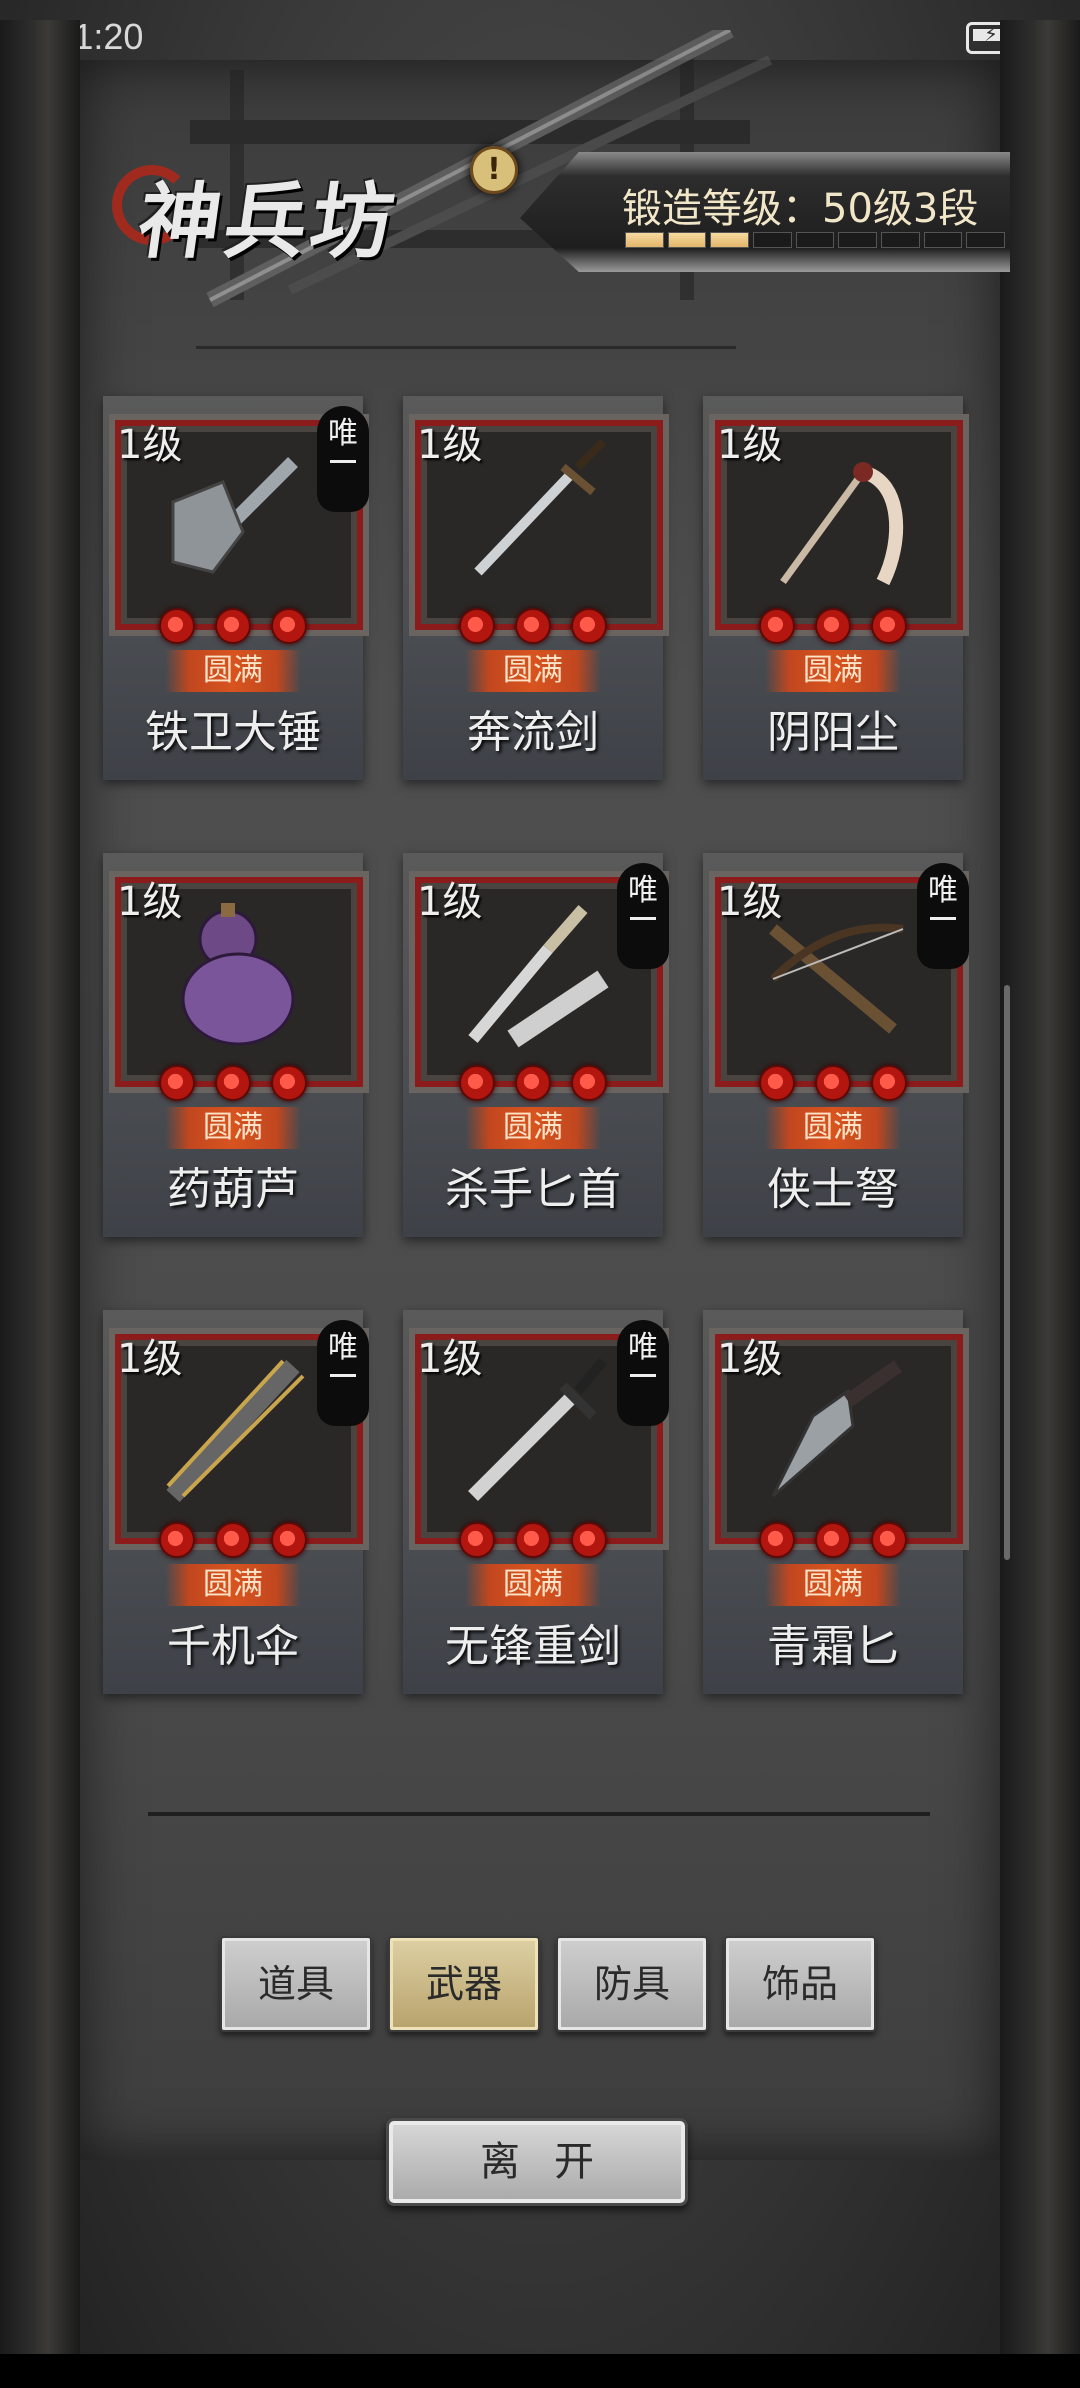 This screenshot has width=1080, height=2388. What do you see at coordinates (40, 1204) in the screenshot?
I see `left-frame` at bounding box center [40, 1204].